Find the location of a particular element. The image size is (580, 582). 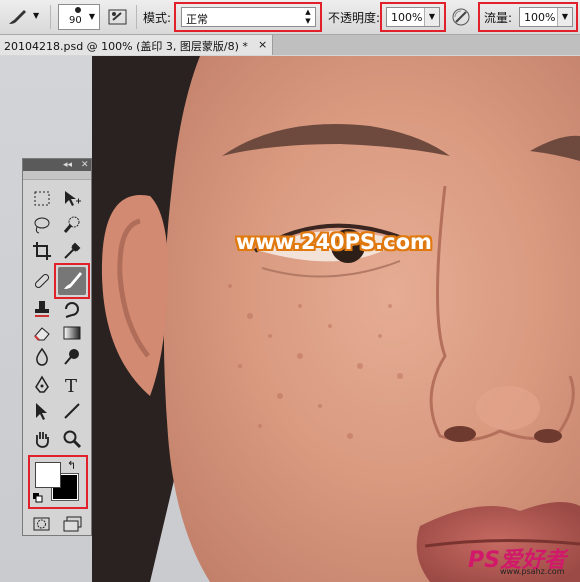

line-tool-icon is located at coordinates (72, 411).